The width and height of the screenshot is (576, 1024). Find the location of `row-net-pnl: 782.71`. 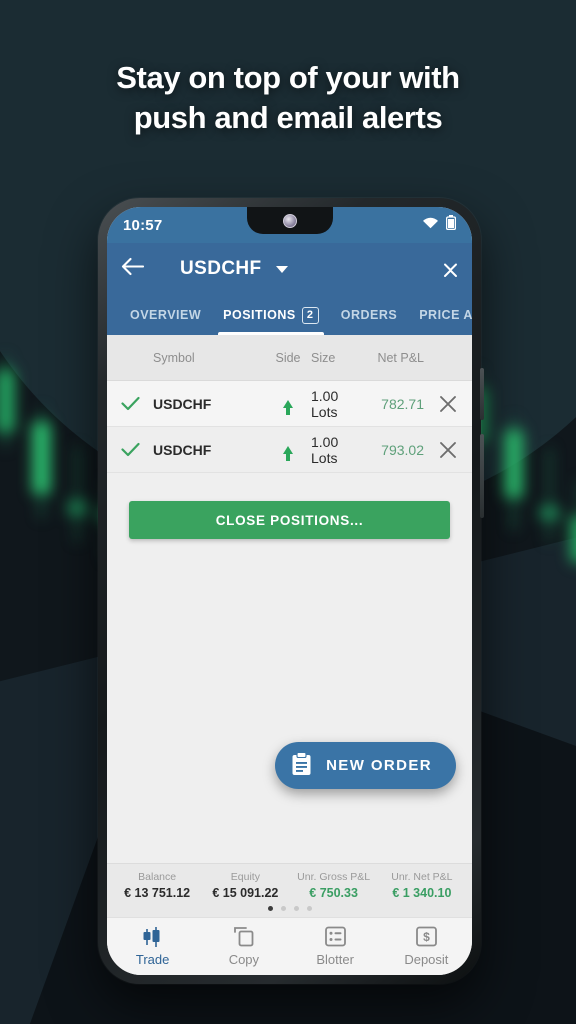

row-net-pnl: 782.71 is located at coordinates (402, 403).